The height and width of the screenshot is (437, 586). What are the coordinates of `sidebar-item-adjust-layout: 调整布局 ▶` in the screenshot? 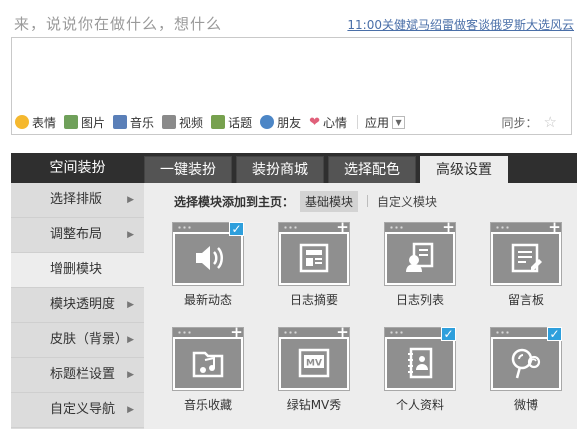 It's located at (77, 235).